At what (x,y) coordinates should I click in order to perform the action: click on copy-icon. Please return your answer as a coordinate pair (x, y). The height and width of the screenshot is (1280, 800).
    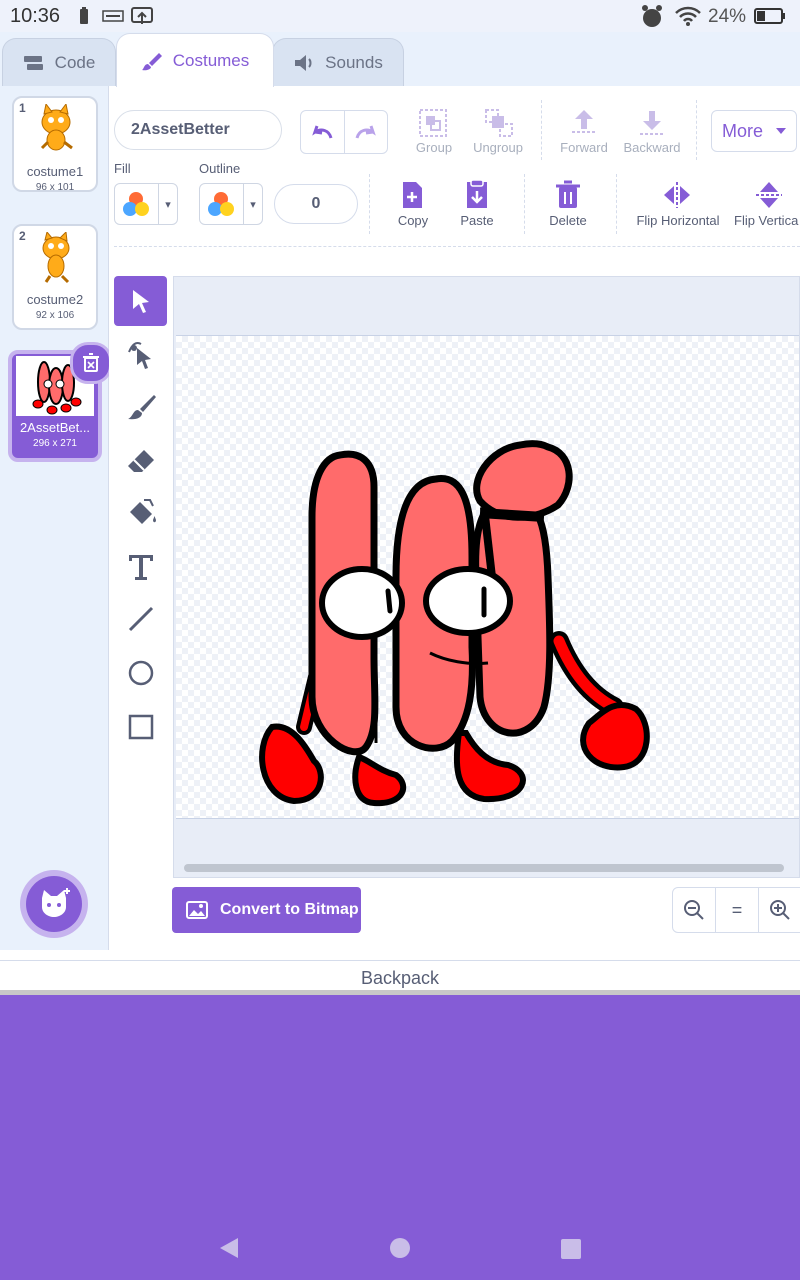
    Looking at the image, I should click on (413, 195).